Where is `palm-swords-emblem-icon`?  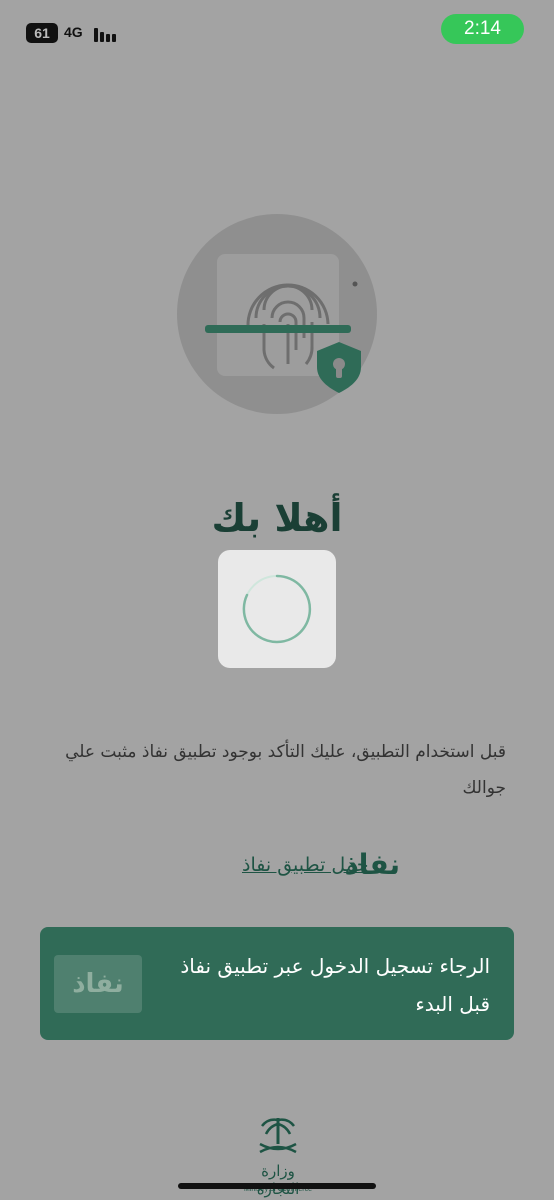
palm-swords-emblem-icon is located at coordinates (278, 1136).